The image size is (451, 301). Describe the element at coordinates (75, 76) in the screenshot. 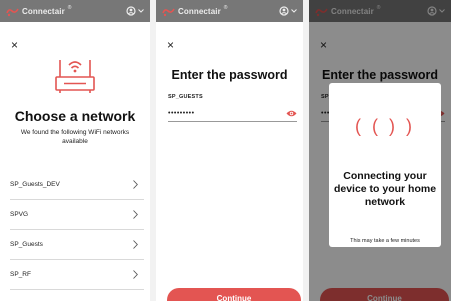

I see `router-icon` at that location.